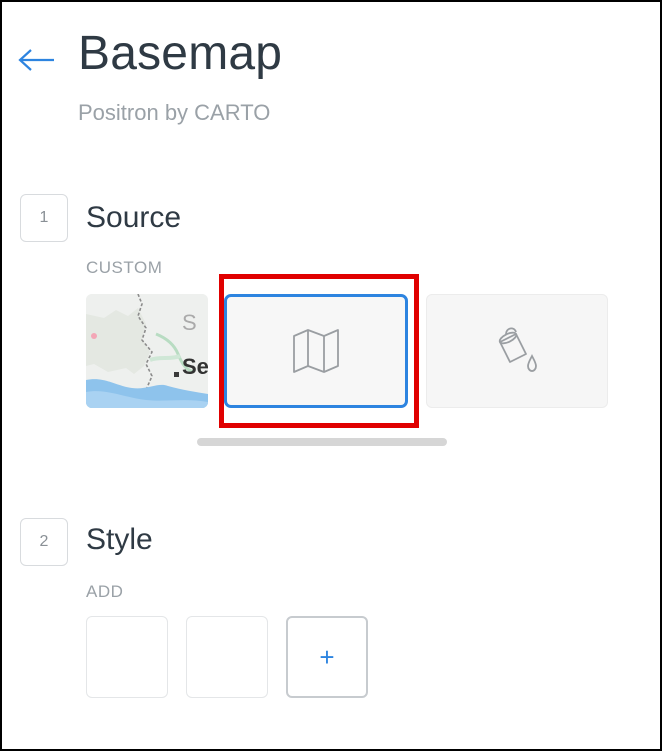 The height and width of the screenshot is (751, 662). Describe the element at coordinates (180, 53) in the screenshot. I see `page-title: Basemap` at that location.